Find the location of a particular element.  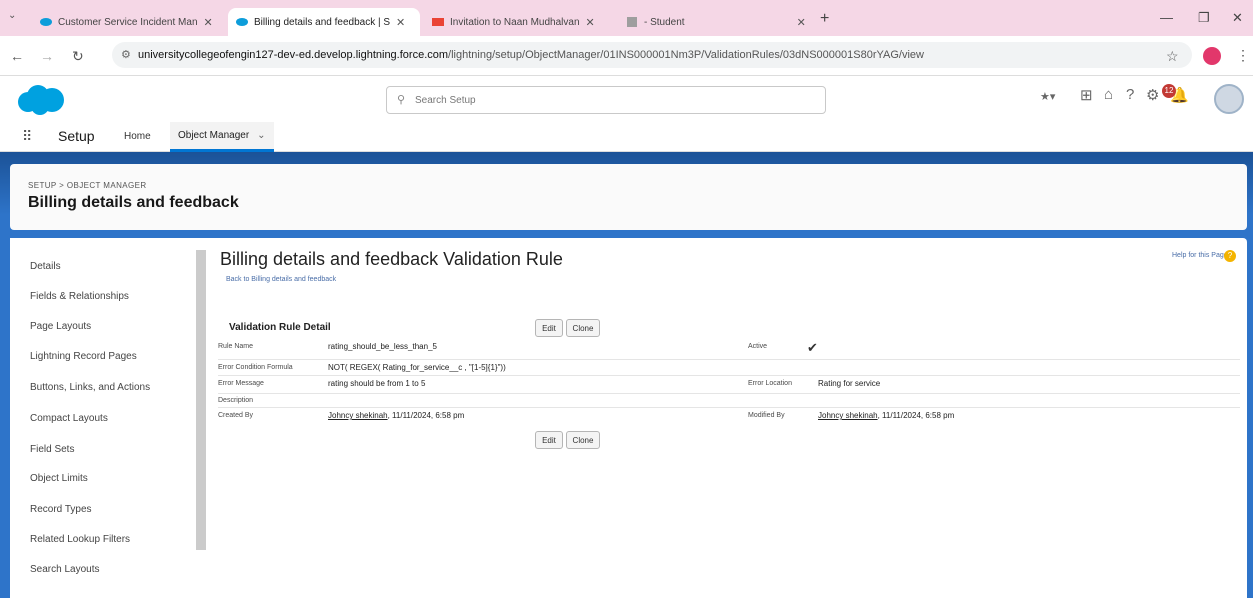

tab-title: Invitation to Naan Mudhalvan is located at coordinates (515, 22).